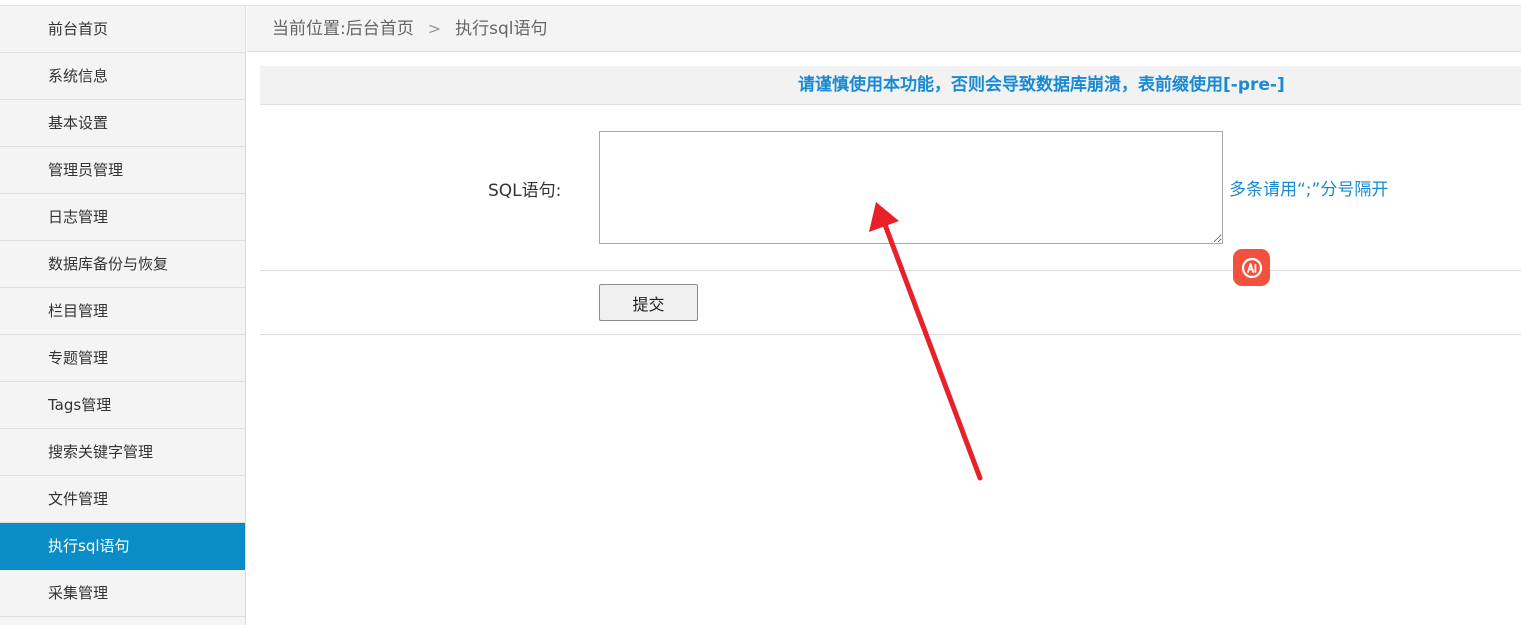 The height and width of the screenshot is (625, 1521). What do you see at coordinates (122, 264) in the screenshot?
I see `sidebar-item-database-backup: 数据库备份与恢复` at bounding box center [122, 264].